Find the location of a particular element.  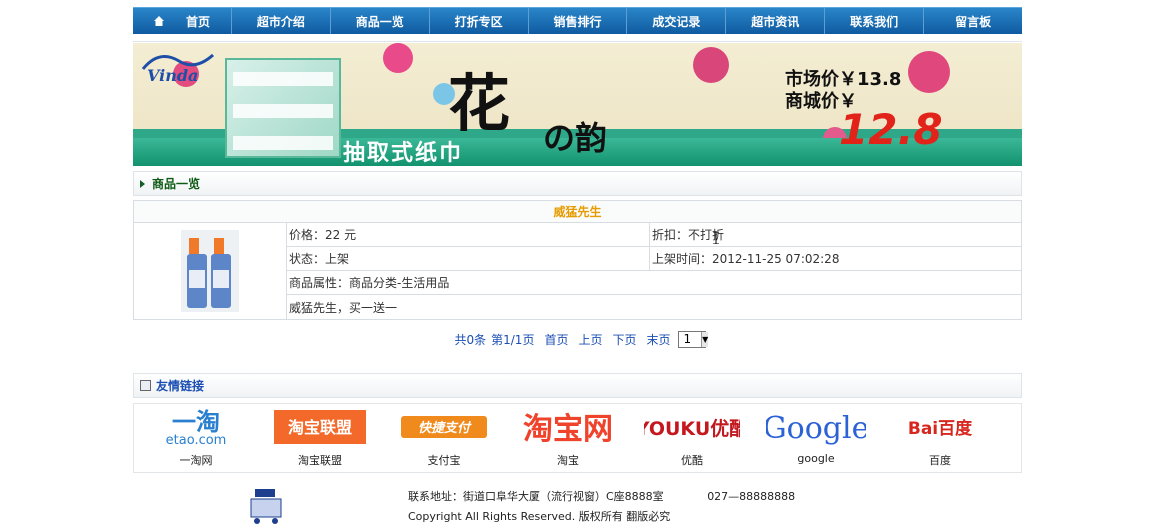

nav-spacer is located at coordinates (577, 38).